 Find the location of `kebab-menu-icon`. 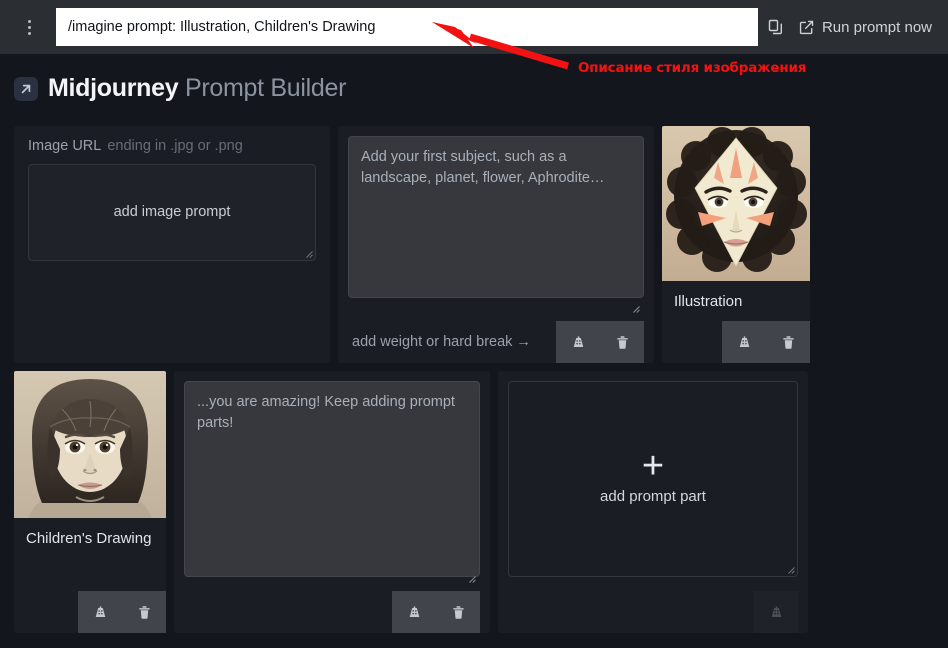

kebab-menu-icon is located at coordinates (29, 27).